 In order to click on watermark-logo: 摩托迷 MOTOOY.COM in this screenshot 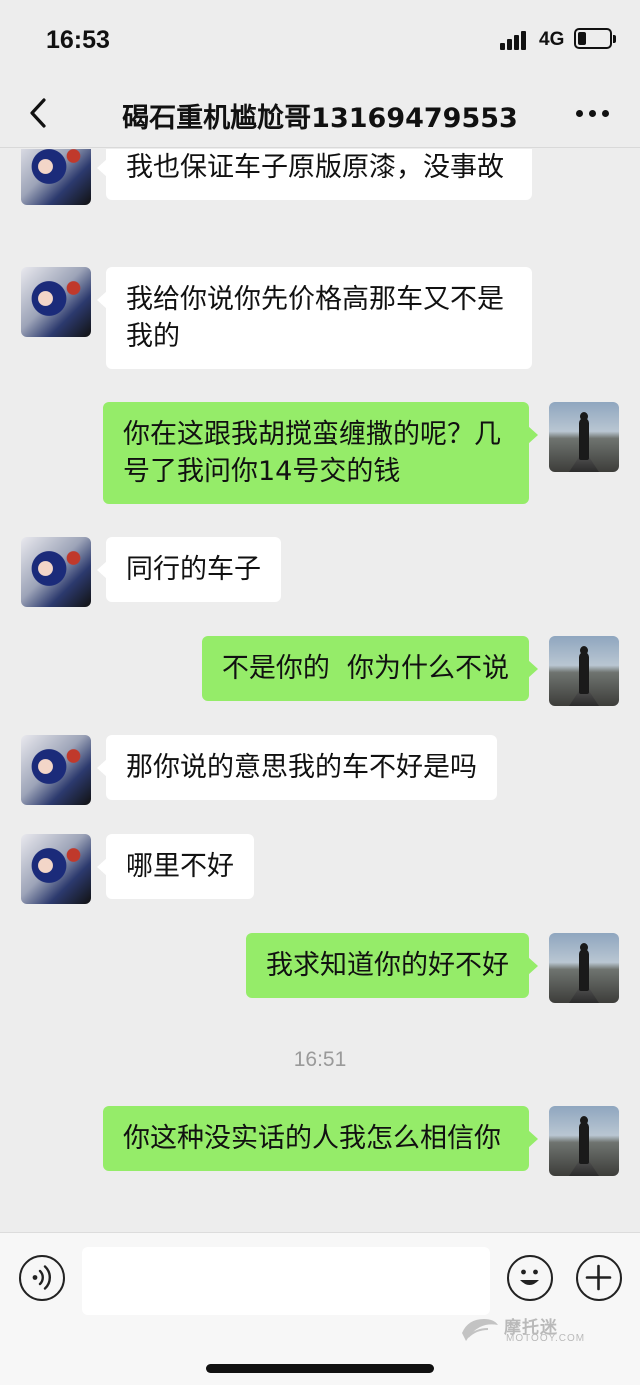, I will do `click(528, 1330)`.